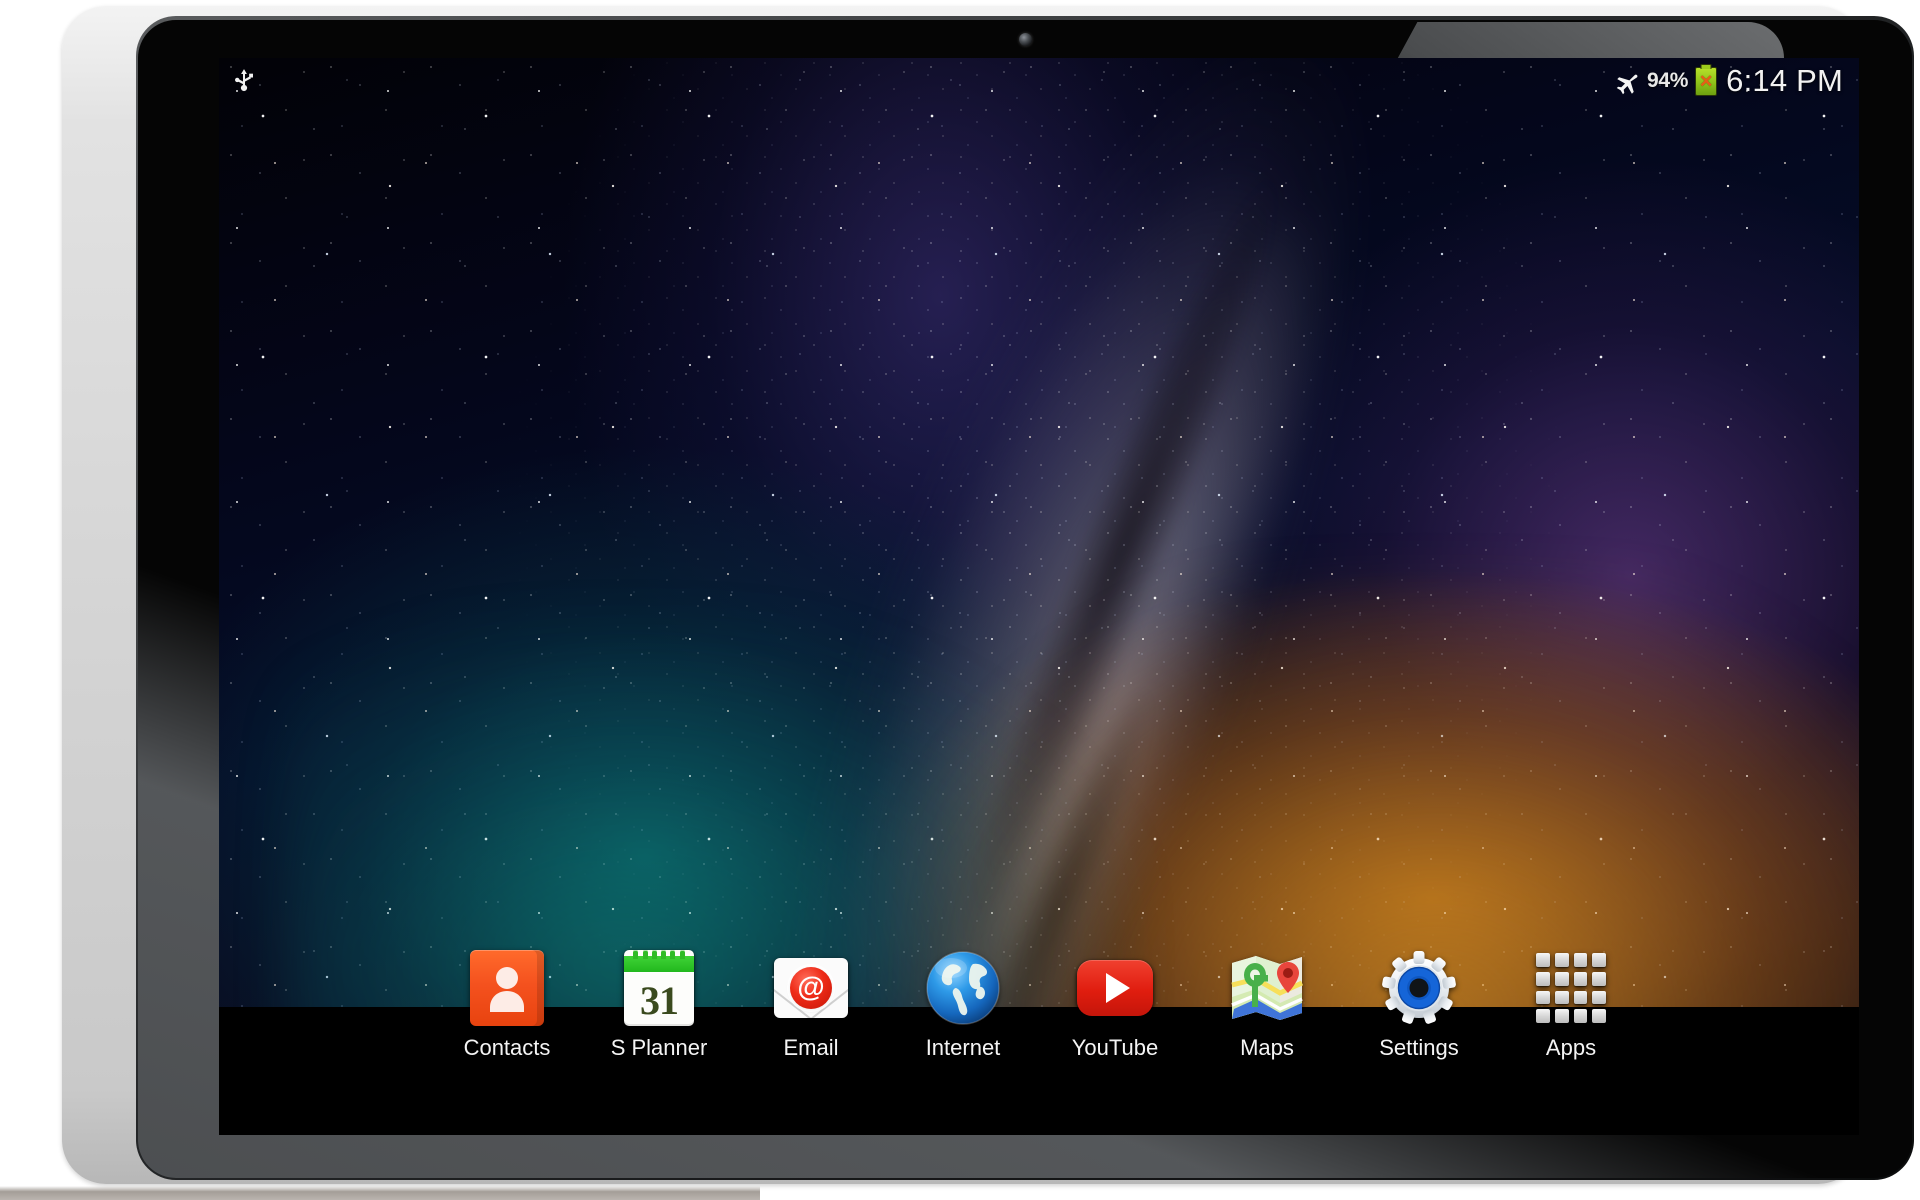 This screenshot has height=1200, width=1920. I want to click on calendar-icon: 31, so click(659, 988).